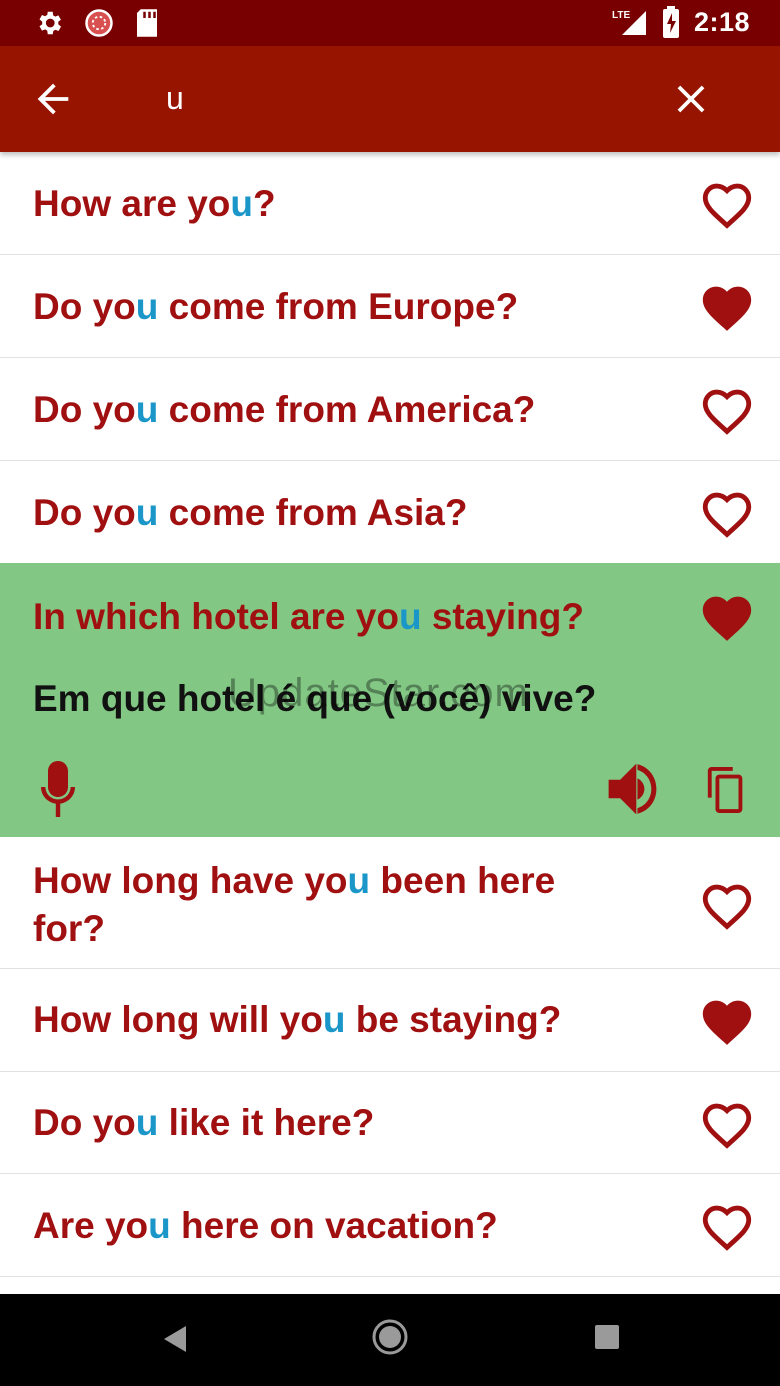 The image size is (780, 1386). I want to click on phrase-row: How long have you been here for?, so click(390, 903).